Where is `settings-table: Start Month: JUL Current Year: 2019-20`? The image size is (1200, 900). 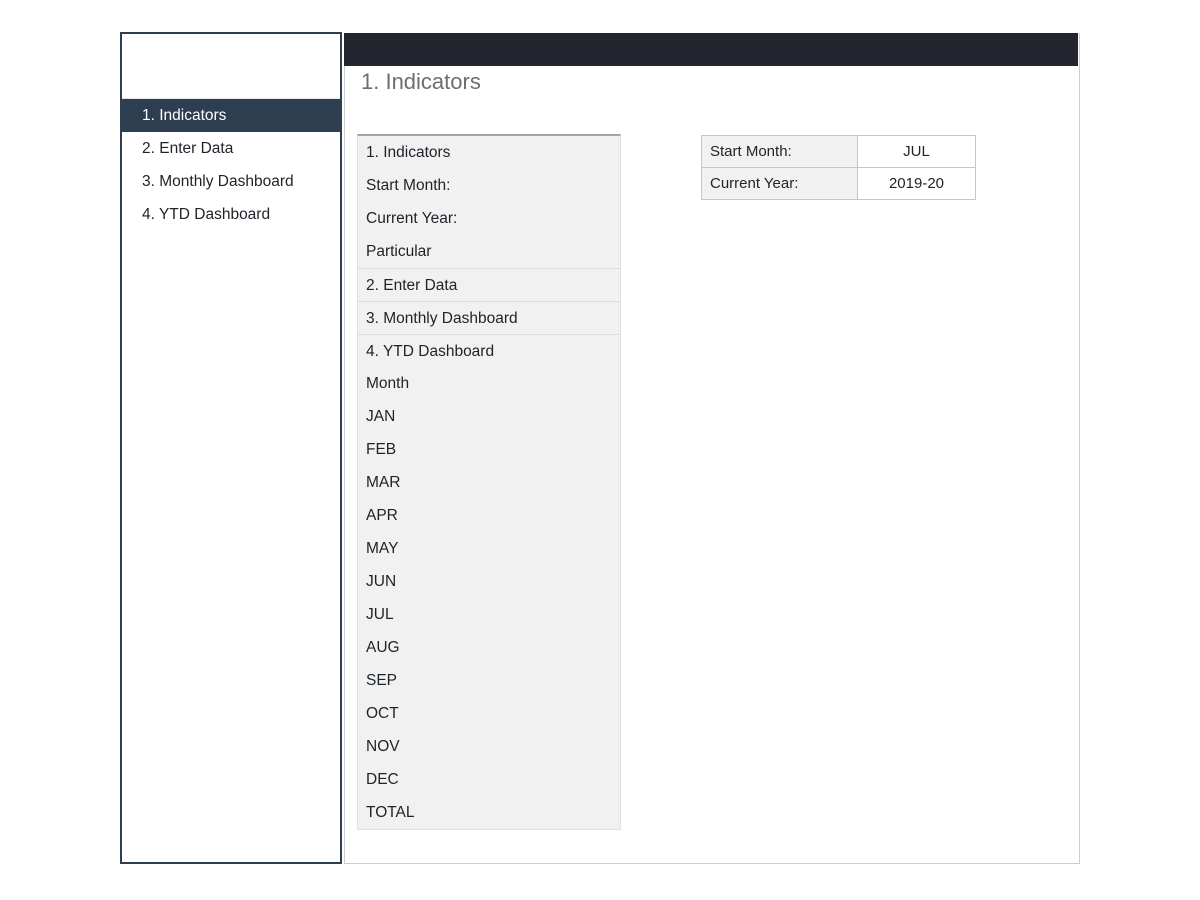 settings-table: Start Month: JUL Current Year: 2019-20 is located at coordinates (838, 167).